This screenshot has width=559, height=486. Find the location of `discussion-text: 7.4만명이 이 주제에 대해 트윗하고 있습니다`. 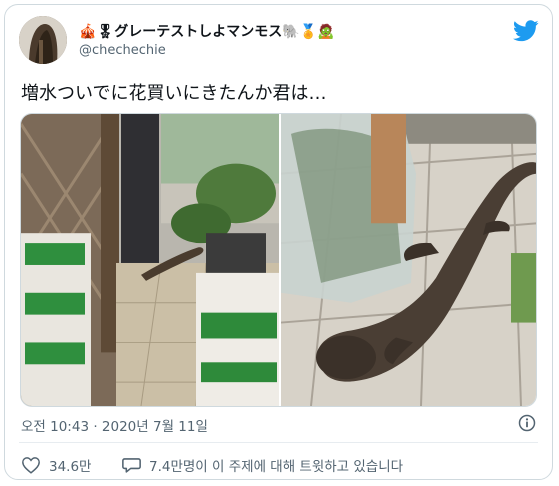

discussion-text: 7.4만명이 이 주제에 대해 트윗하고 있습니다 is located at coordinates (276, 467).